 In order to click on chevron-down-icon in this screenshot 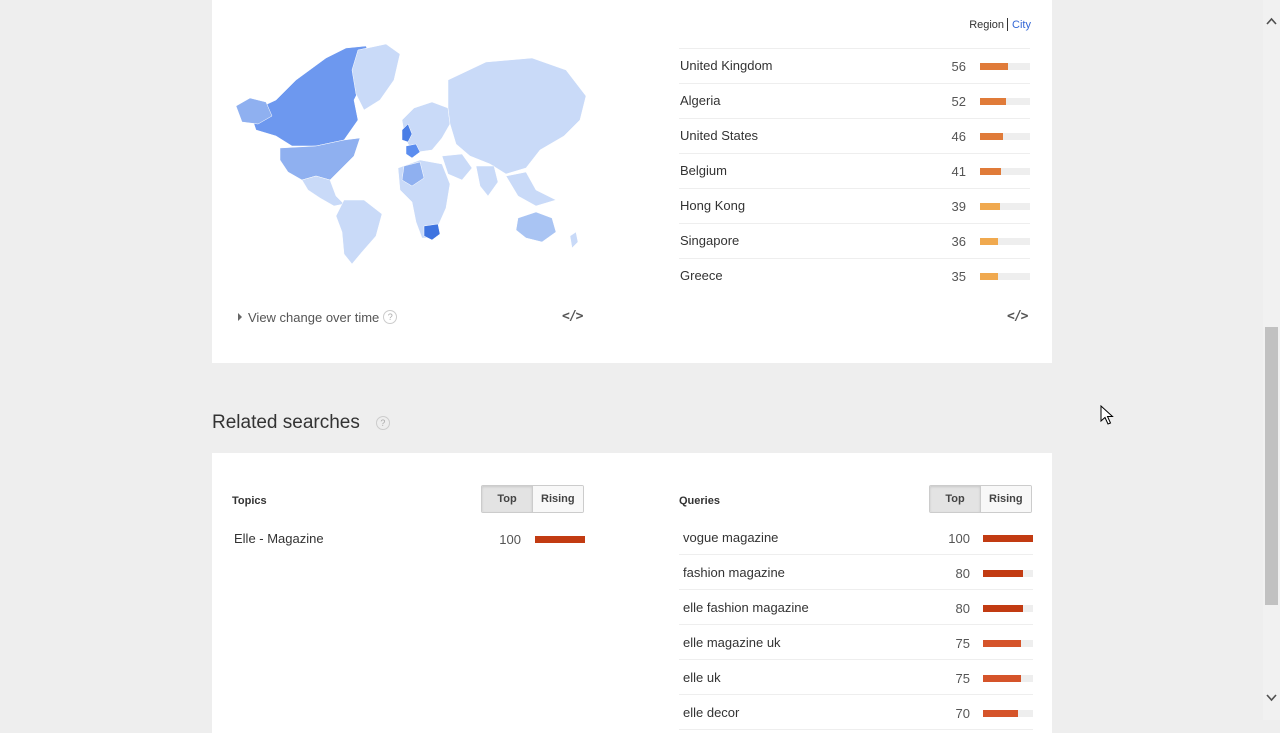, I will do `click(1271, 697)`.